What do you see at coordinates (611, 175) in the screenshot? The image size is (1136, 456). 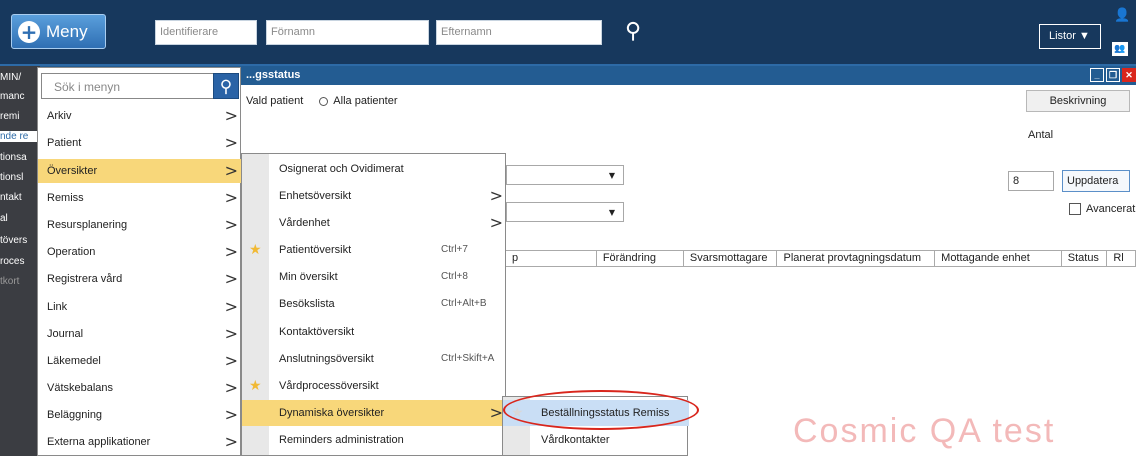 I see `chevron-down-icon: ▼` at bounding box center [611, 175].